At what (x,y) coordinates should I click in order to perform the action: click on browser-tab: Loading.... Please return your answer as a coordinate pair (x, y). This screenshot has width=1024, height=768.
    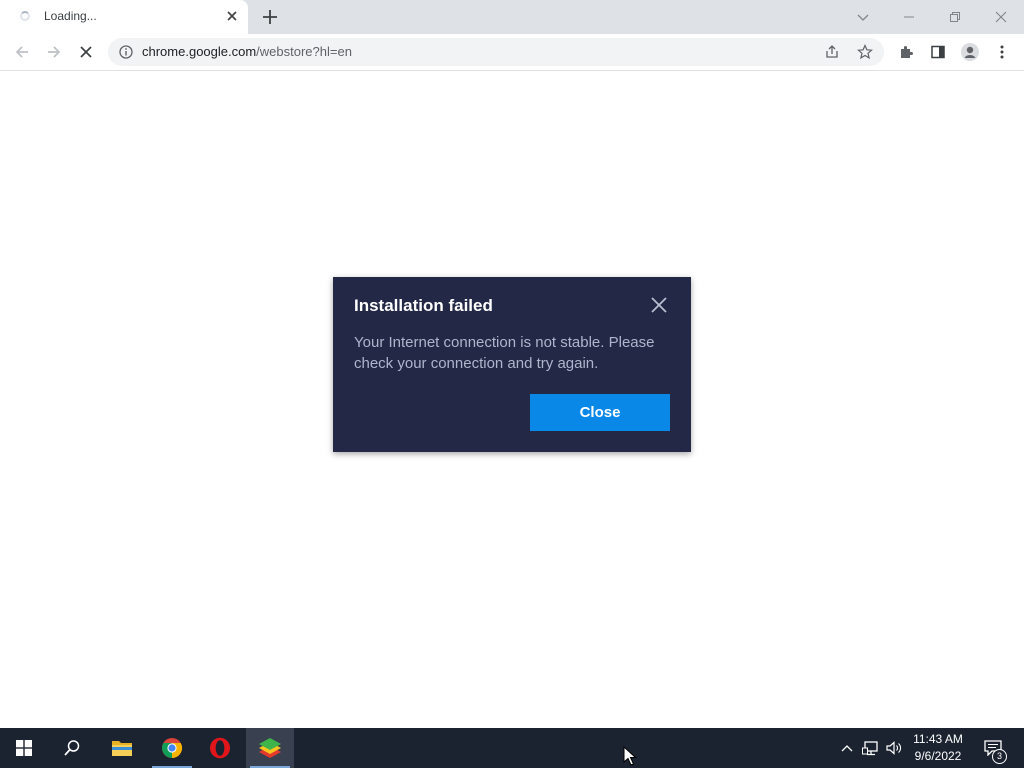
    Looking at the image, I should click on (124, 17).